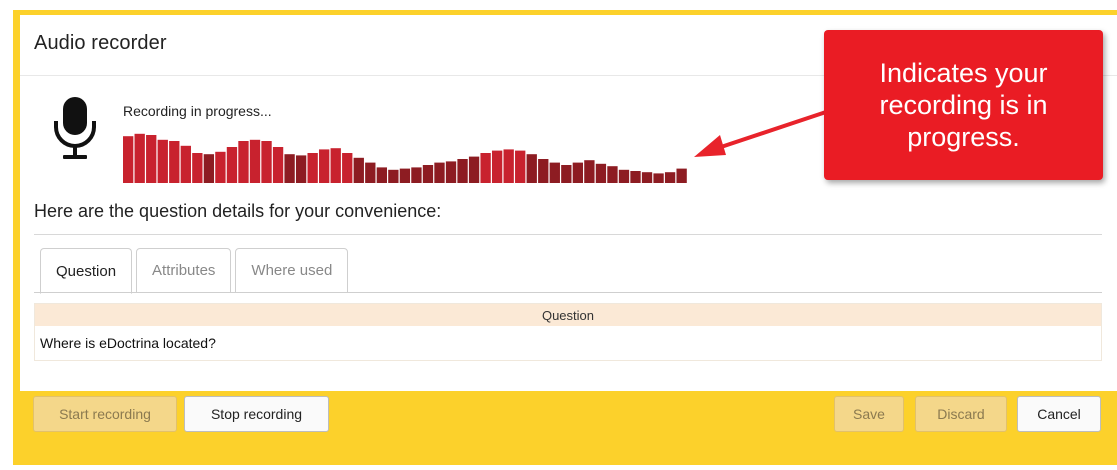 This screenshot has width=1117, height=470. I want to click on tab-underline, so click(568, 292).